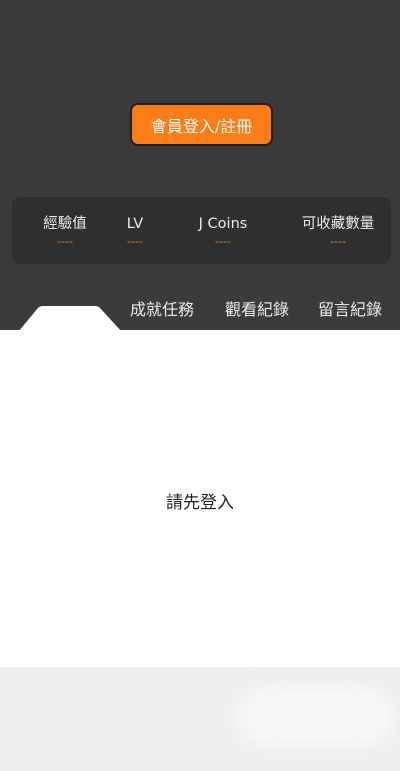 The height and width of the screenshot is (771, 400). What do you see at coordinates (223, 224) in the screenshot?
I see `stat-jcoins-label: J Coins` at bounding box center [223, 224].